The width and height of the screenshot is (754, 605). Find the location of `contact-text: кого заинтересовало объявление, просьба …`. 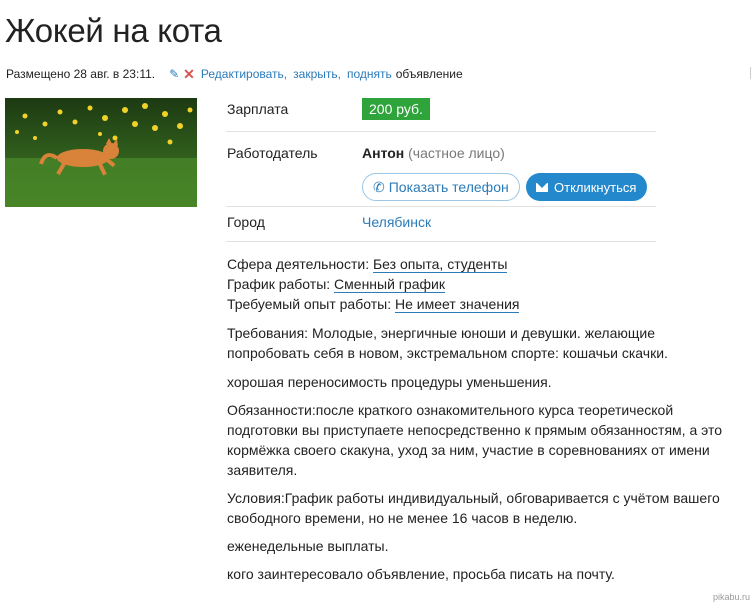

contact-text: кого заинтересовало объявление, просьба … is located at coordinates (421, 574).